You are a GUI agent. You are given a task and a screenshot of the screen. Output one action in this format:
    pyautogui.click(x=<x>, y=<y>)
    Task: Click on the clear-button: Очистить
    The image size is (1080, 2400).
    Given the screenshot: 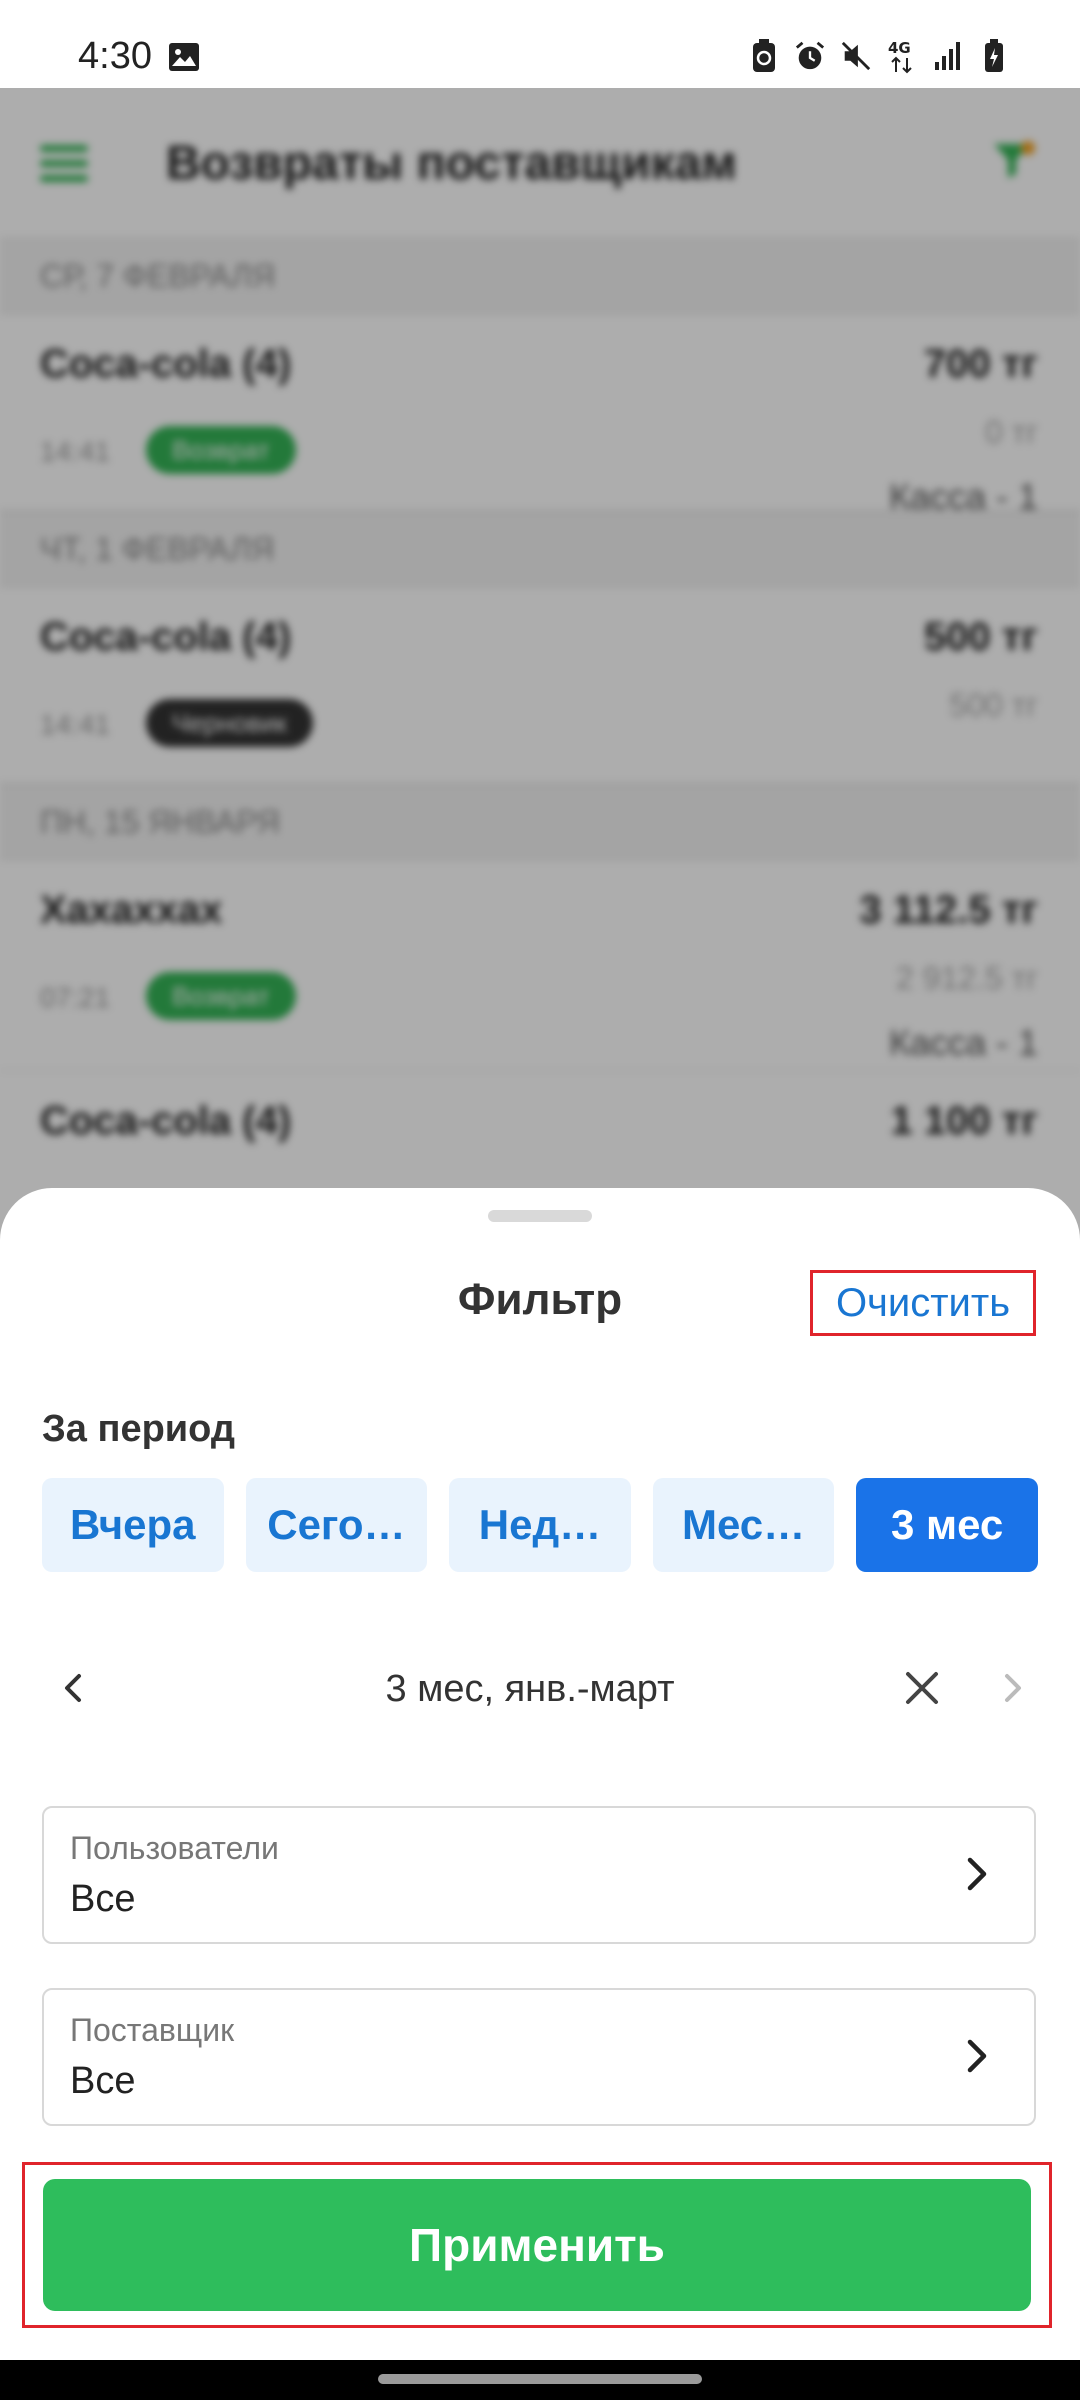 What is the action you would take?
    pyautogui.click(x=923, y=1303)
    